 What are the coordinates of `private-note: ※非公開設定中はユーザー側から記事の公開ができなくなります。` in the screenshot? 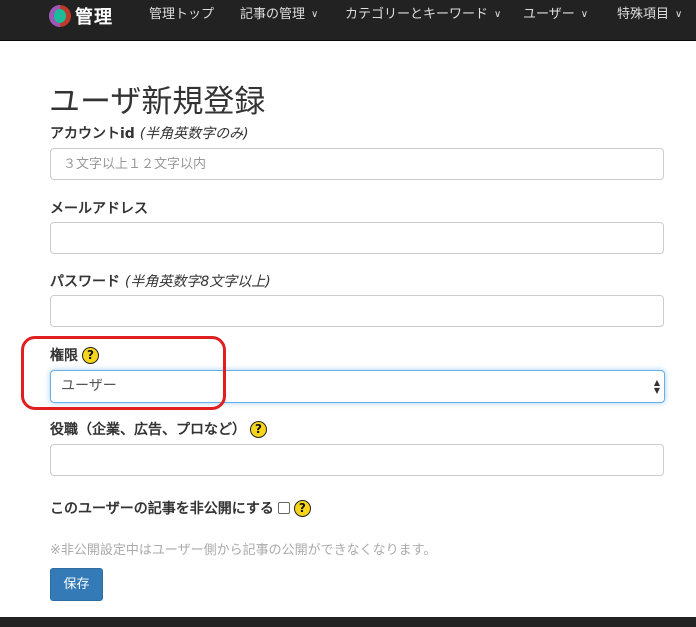 It's located at (243, 550).